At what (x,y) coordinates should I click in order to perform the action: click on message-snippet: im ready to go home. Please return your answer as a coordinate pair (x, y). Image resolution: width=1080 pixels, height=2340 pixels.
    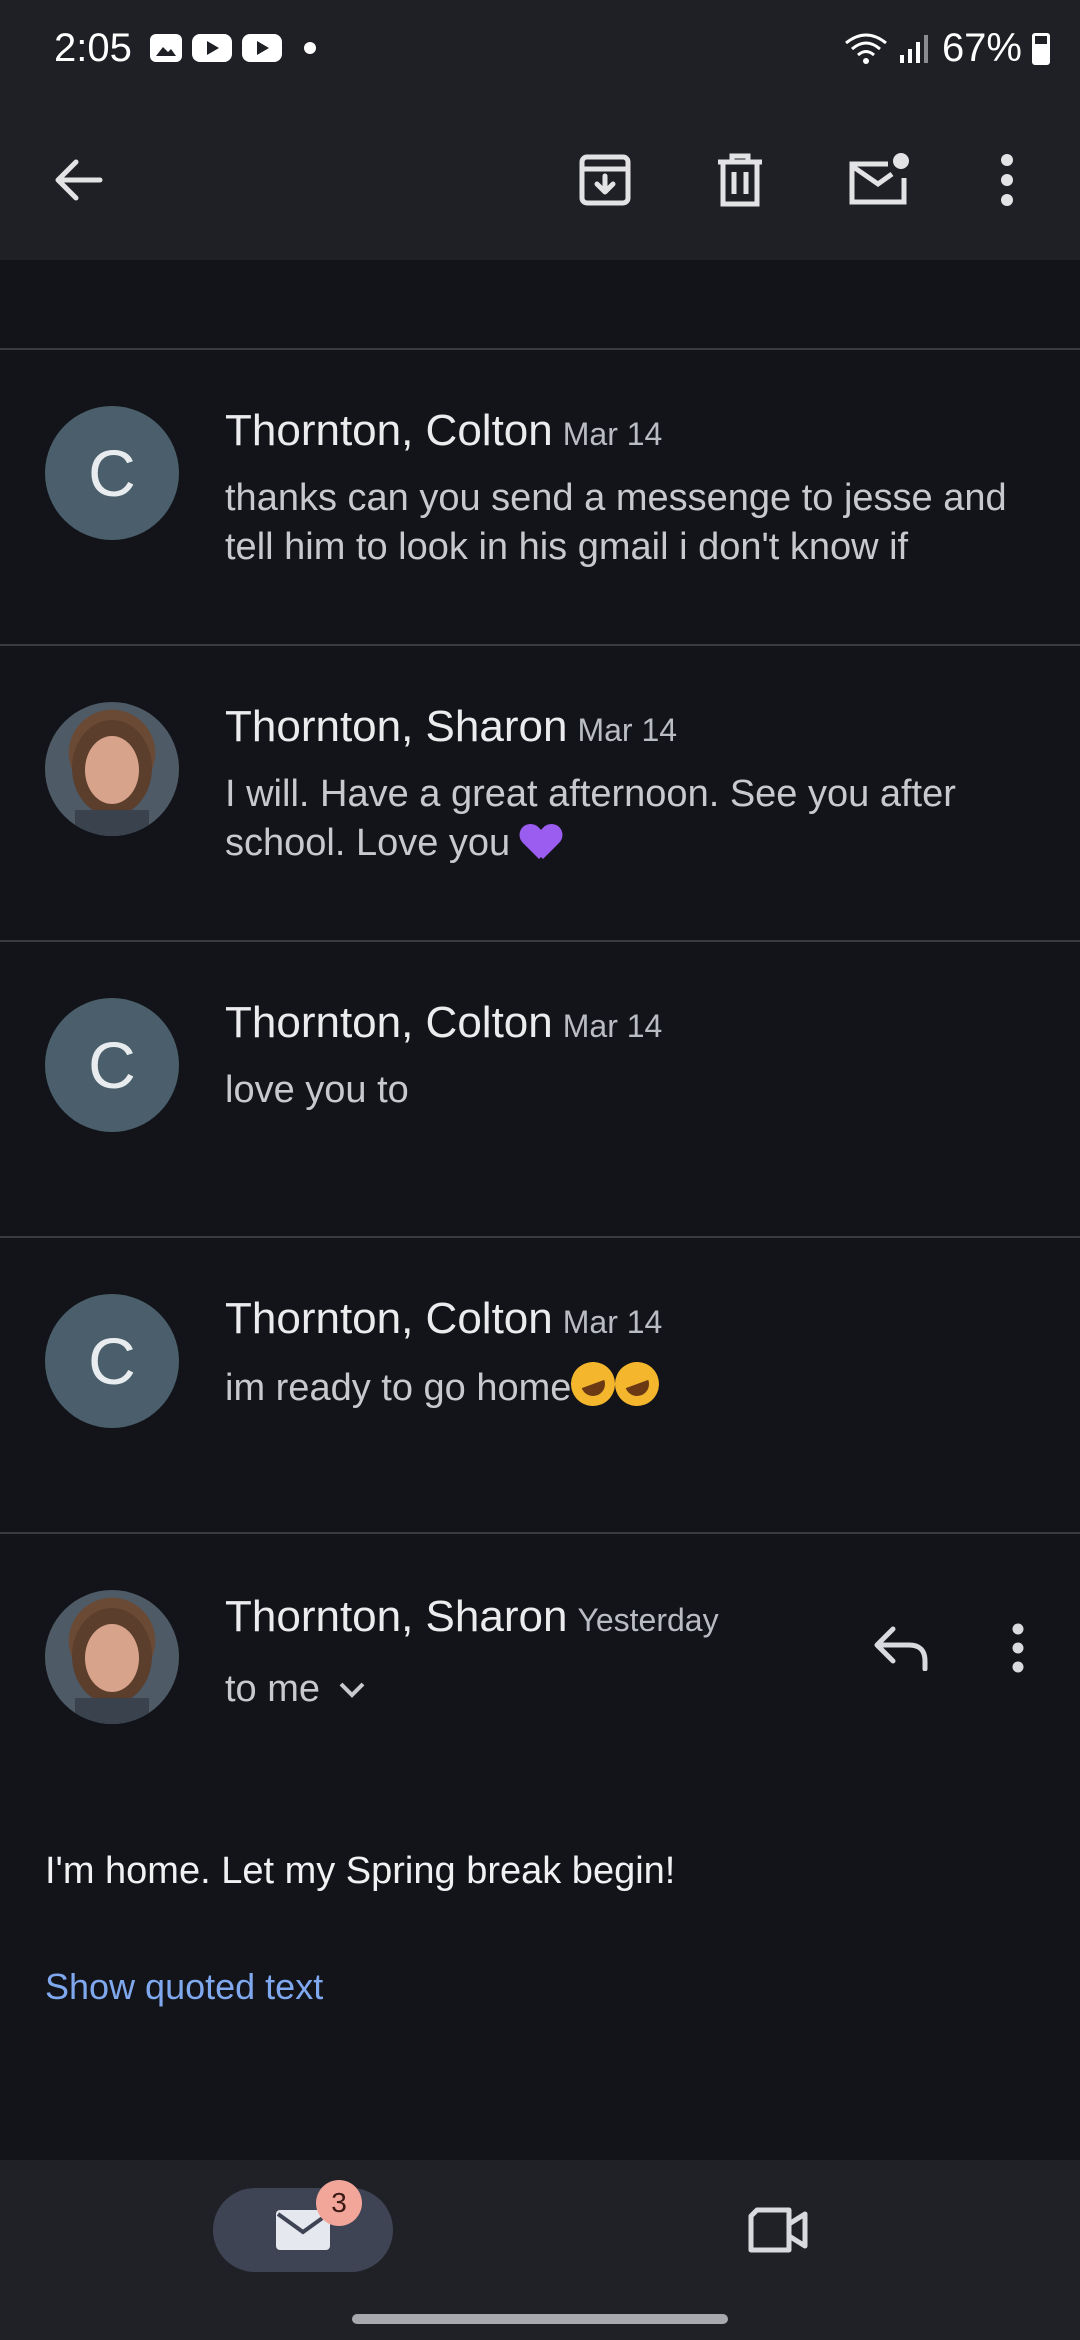
    Looking at the image, I should click on (630, 1387).